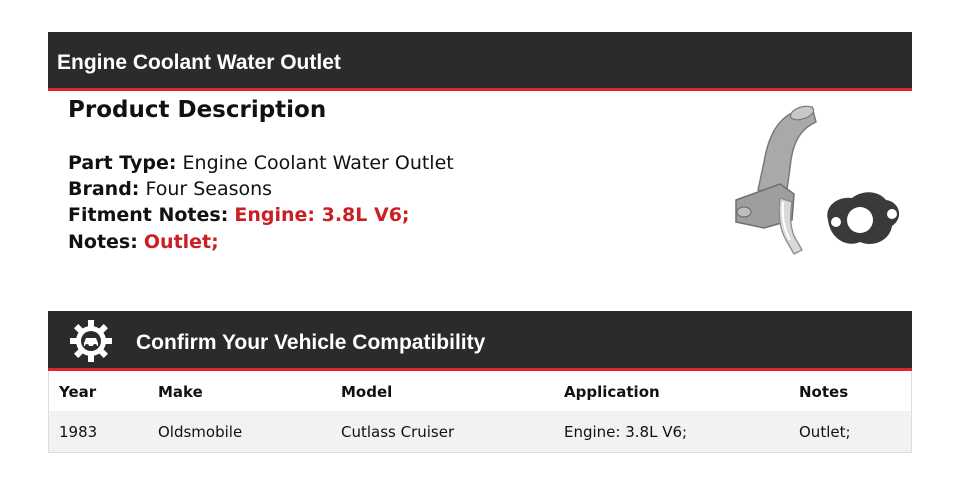 Image resolution: width=960 pixels, height=485 pixels. What do you see at coordinates (776, 180) in the screenshot?
I see `coolant-outlet-image` at bounding box center [776, 180].